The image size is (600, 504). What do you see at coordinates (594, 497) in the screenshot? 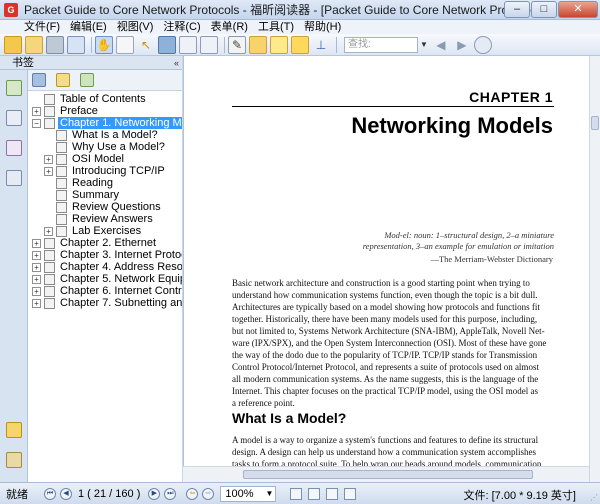
I see `resize-grip-icon: ⋰` at bounding box center [594, 497].